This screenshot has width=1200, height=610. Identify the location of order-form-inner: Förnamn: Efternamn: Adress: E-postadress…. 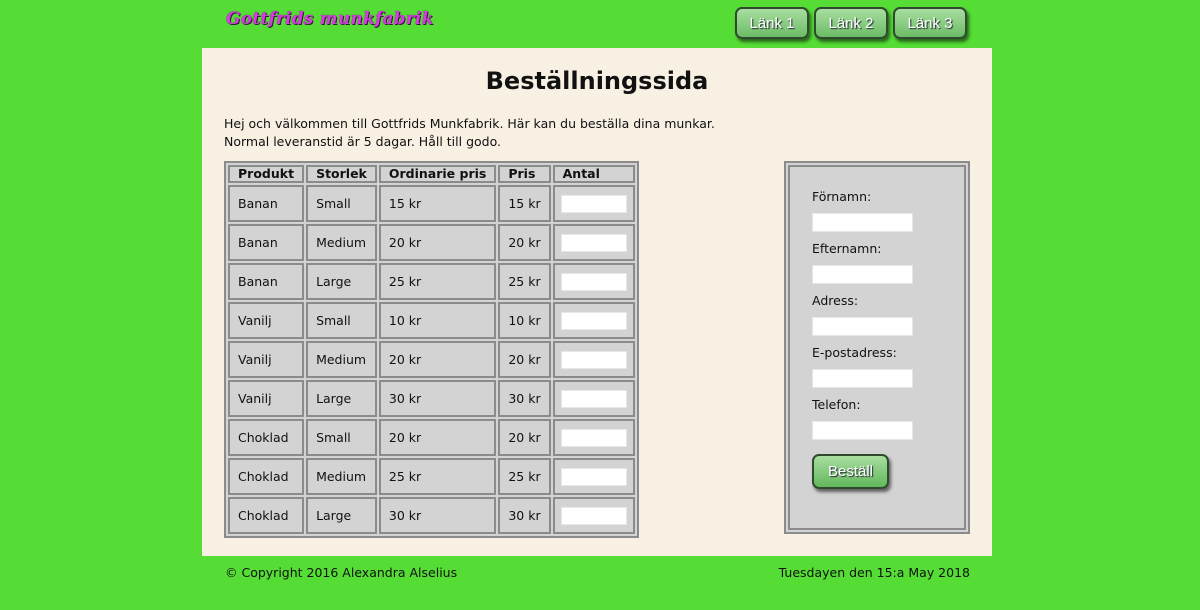
(877, 347).